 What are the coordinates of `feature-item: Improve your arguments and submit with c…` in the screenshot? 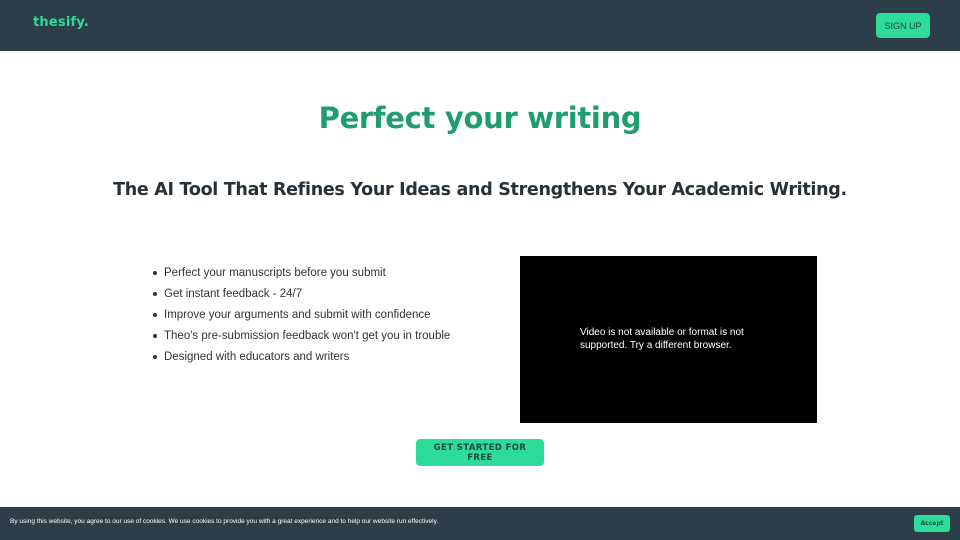 It's located at (301, 314).